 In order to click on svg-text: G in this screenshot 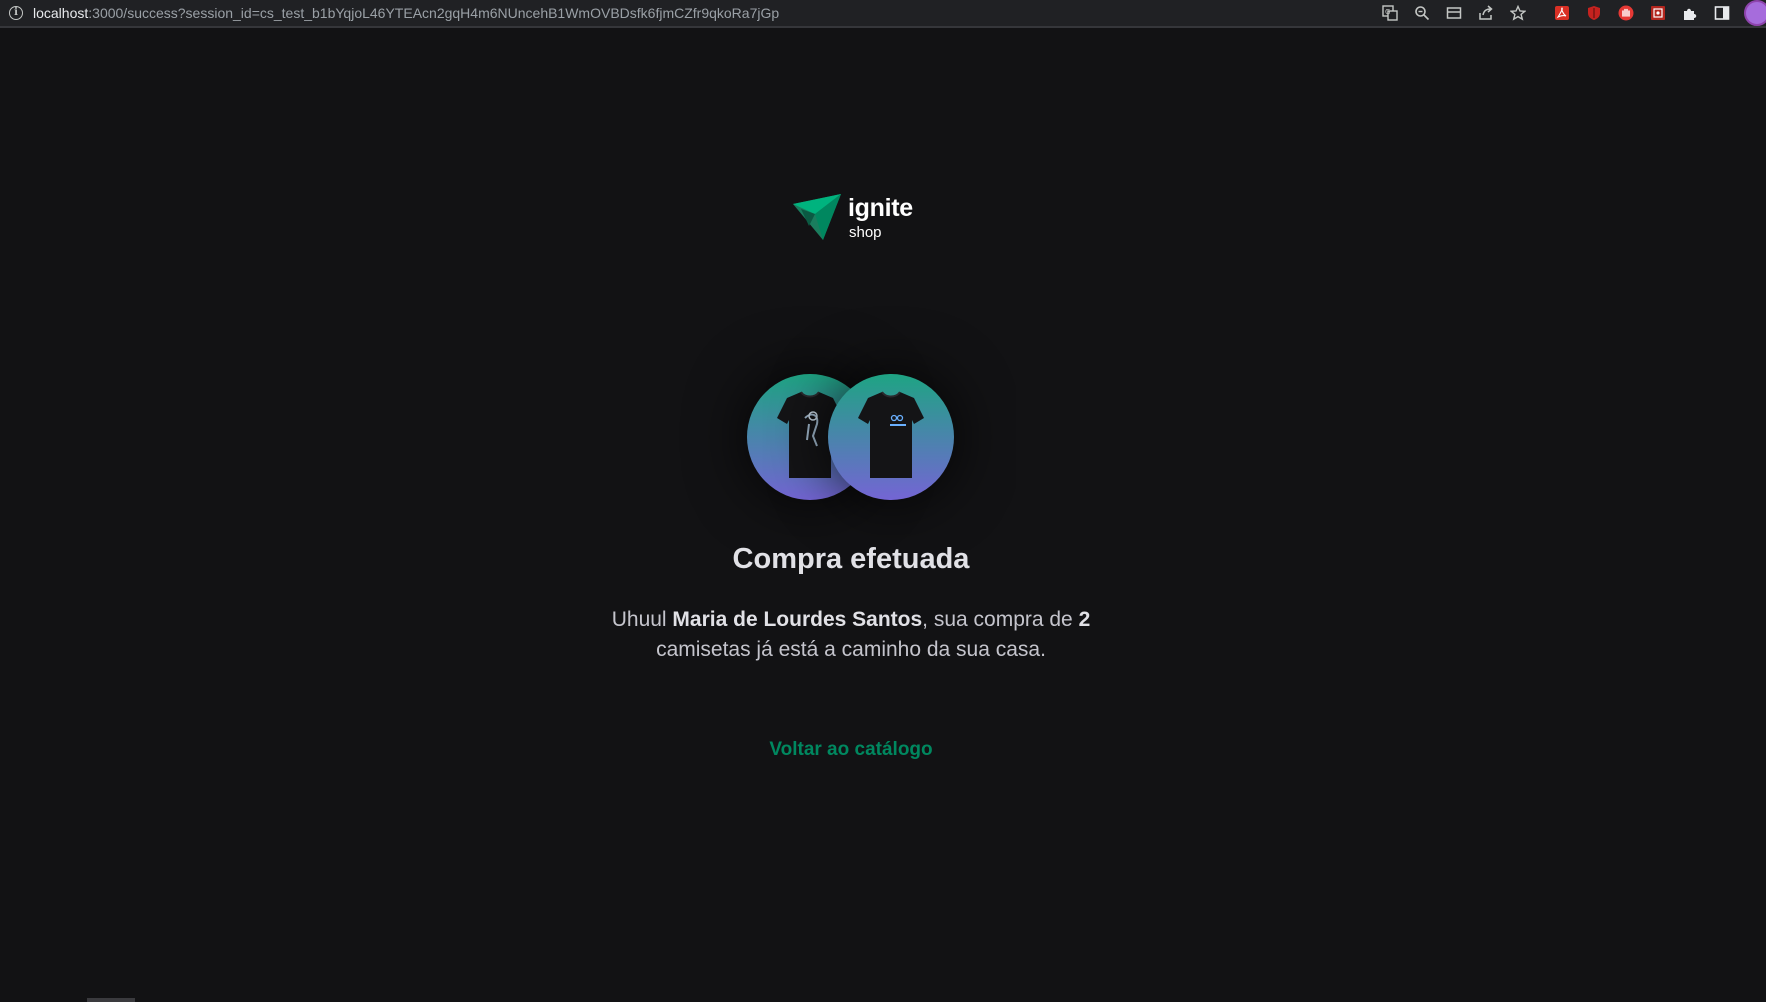, I will do `click(1387, 12)`.